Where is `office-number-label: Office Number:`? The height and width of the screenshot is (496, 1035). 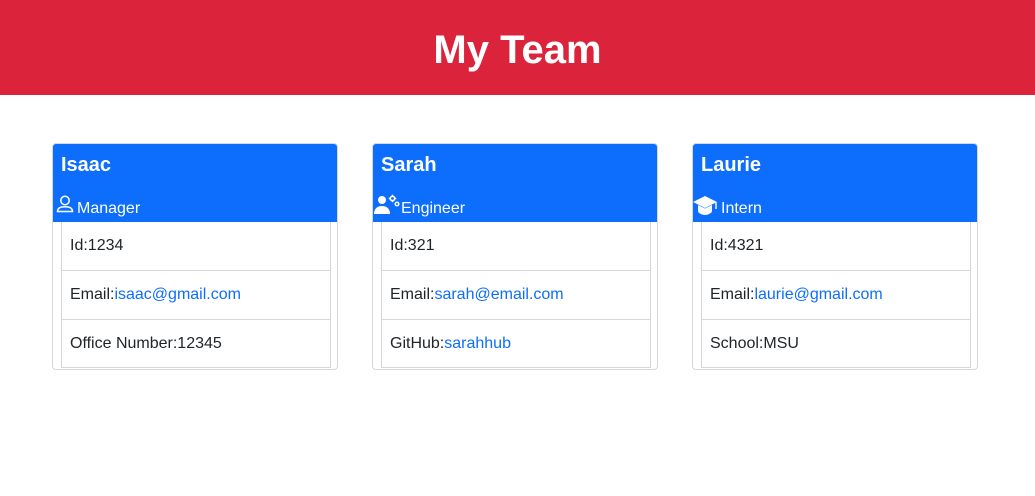
office-number-label: Office Number: is located at coordinates (124, 343).